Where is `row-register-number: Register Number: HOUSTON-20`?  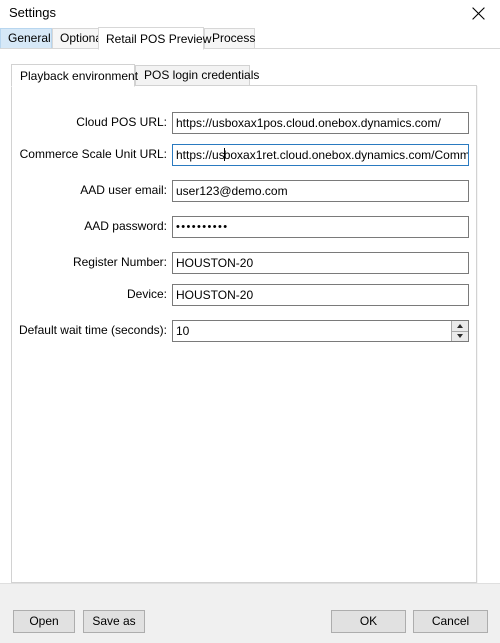 row-register-number: Register Number: HOUSTON-20 is located at coordinates (244, 263).